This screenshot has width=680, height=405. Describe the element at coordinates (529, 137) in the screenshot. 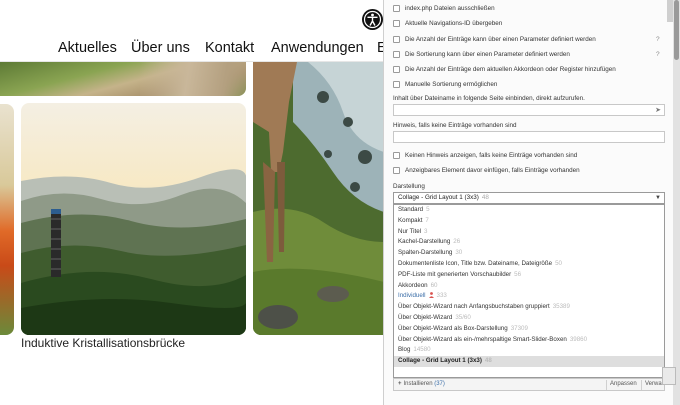

I see `empty-hint-input` at that location.